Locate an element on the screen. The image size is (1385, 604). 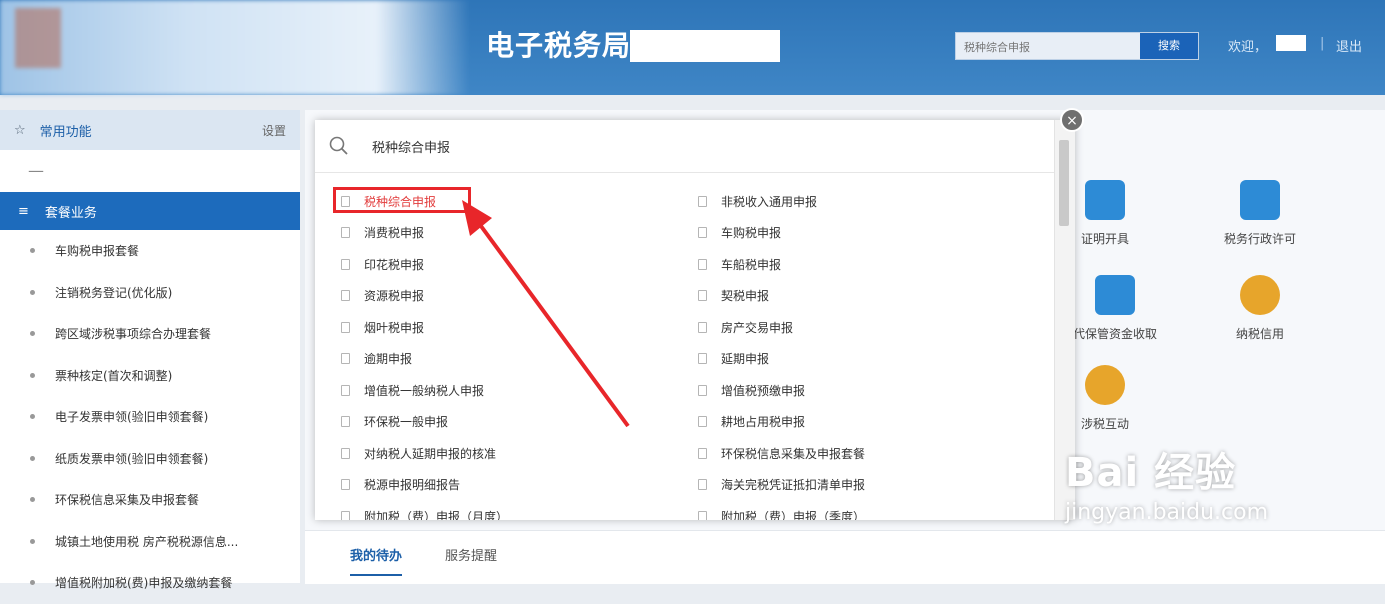
modal-result-item: 环保税一般申报 is located at coordinates (394, 422).